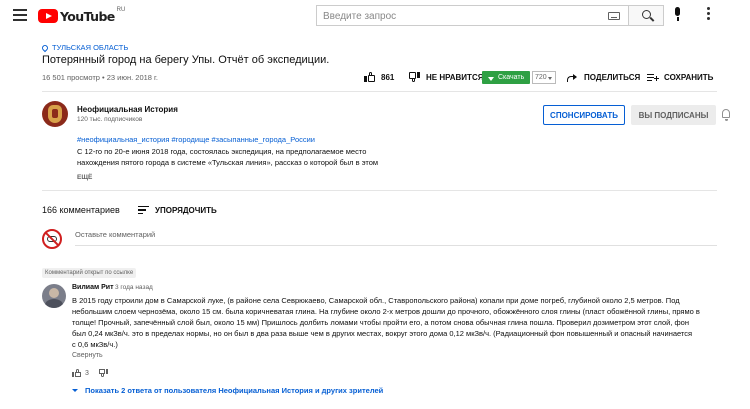  Describe the element at coordinates (48, 16) in the screenshot. I see `play-logo-icon` at that location.